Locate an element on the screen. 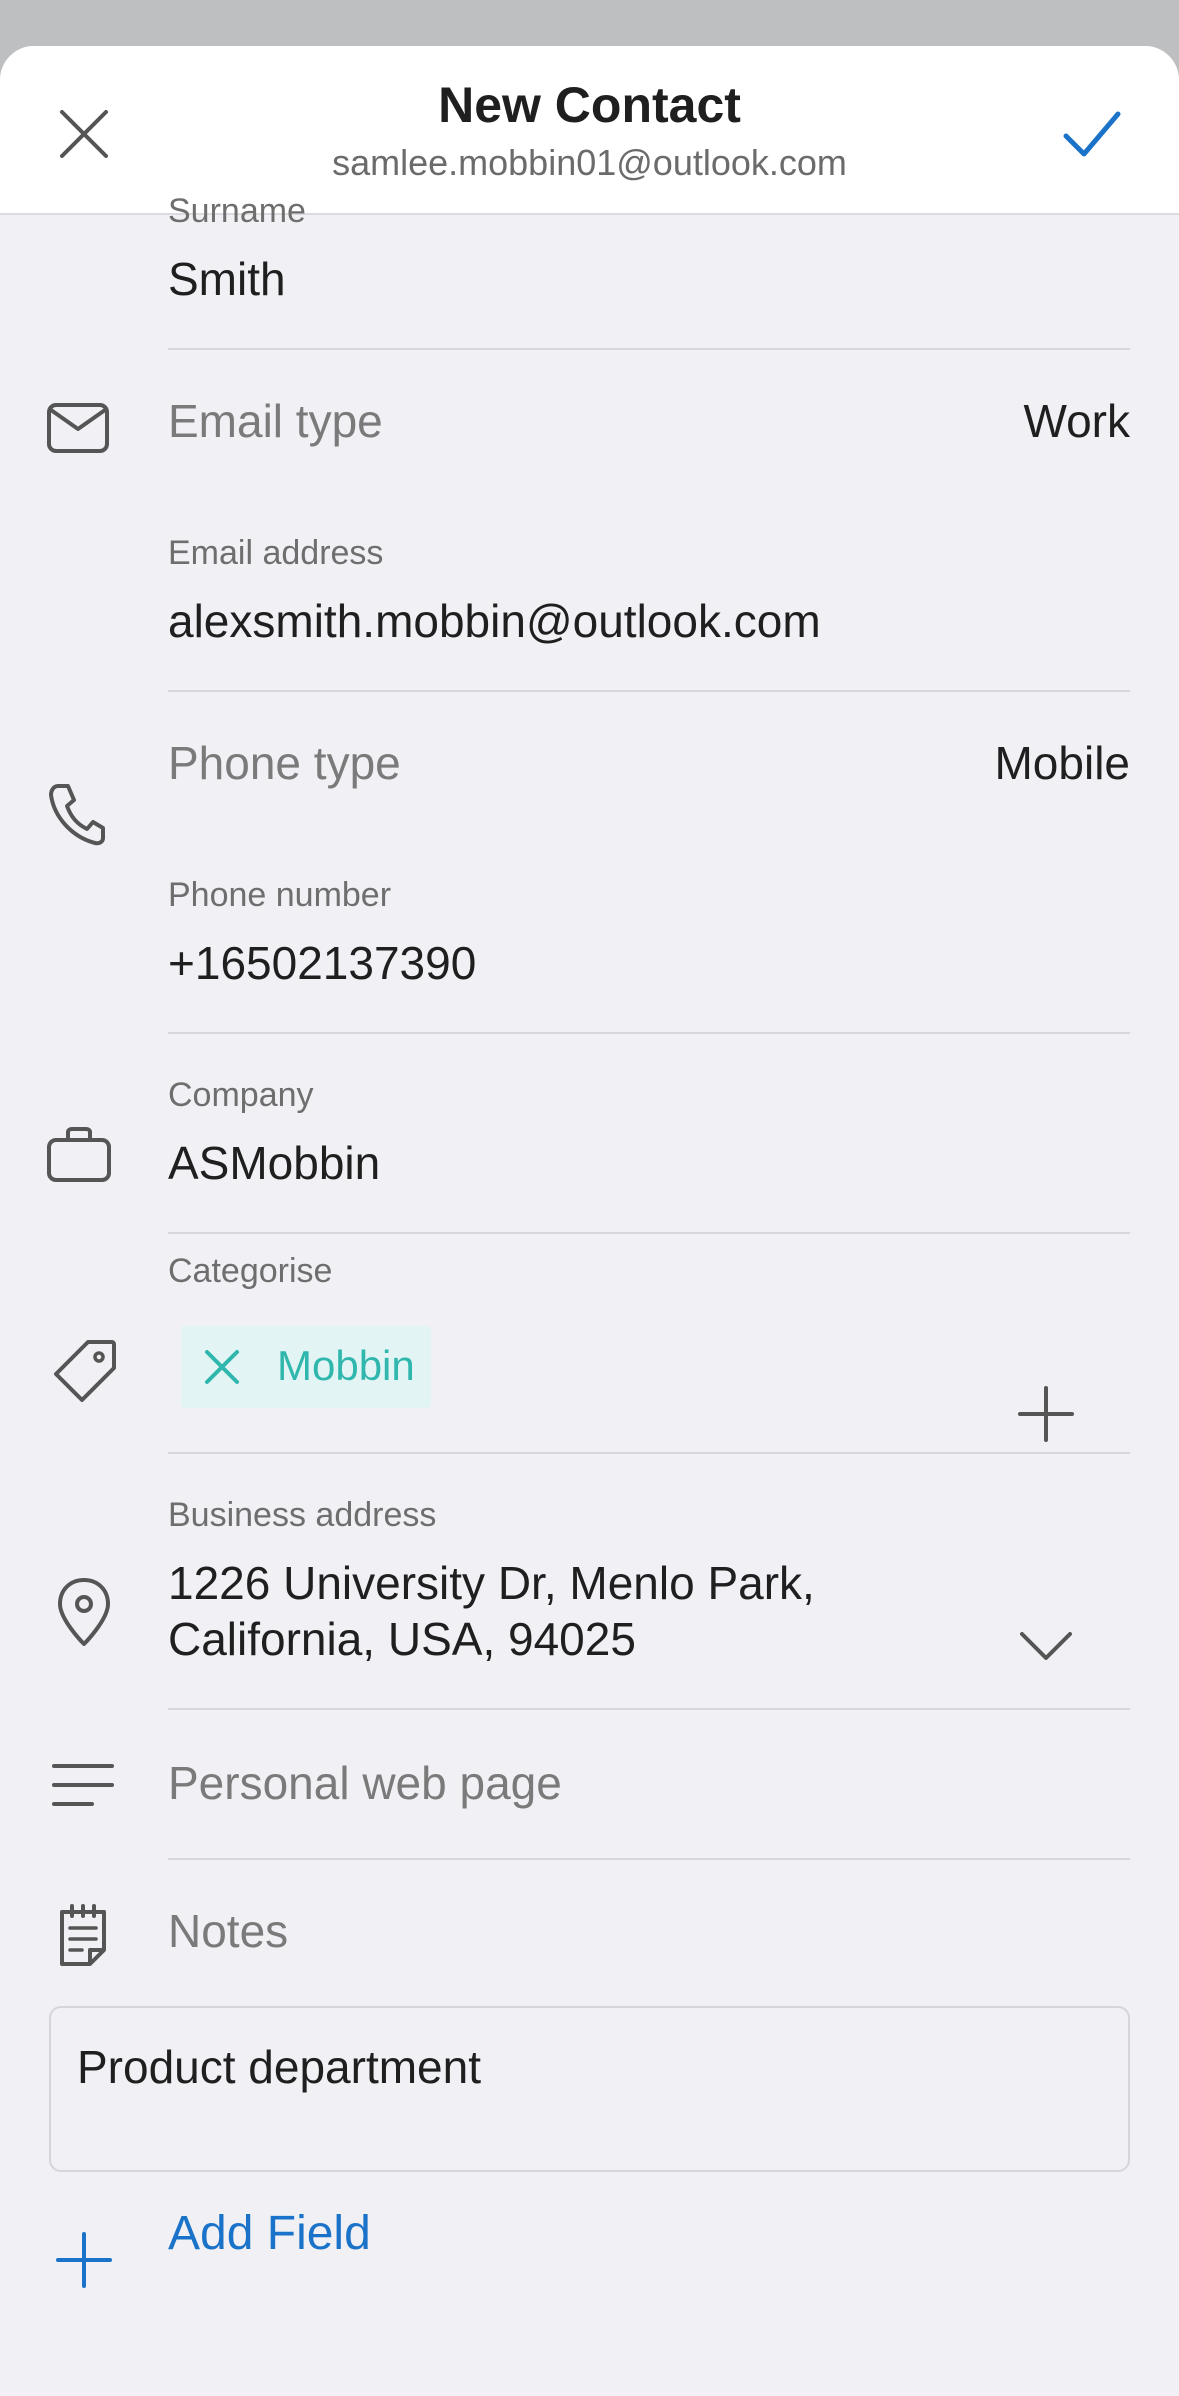 This screenshot has height=2396, width=1179. header-bar: New Contact samlee.mobbin01@outlook.com is located at coordinates (589, 130).